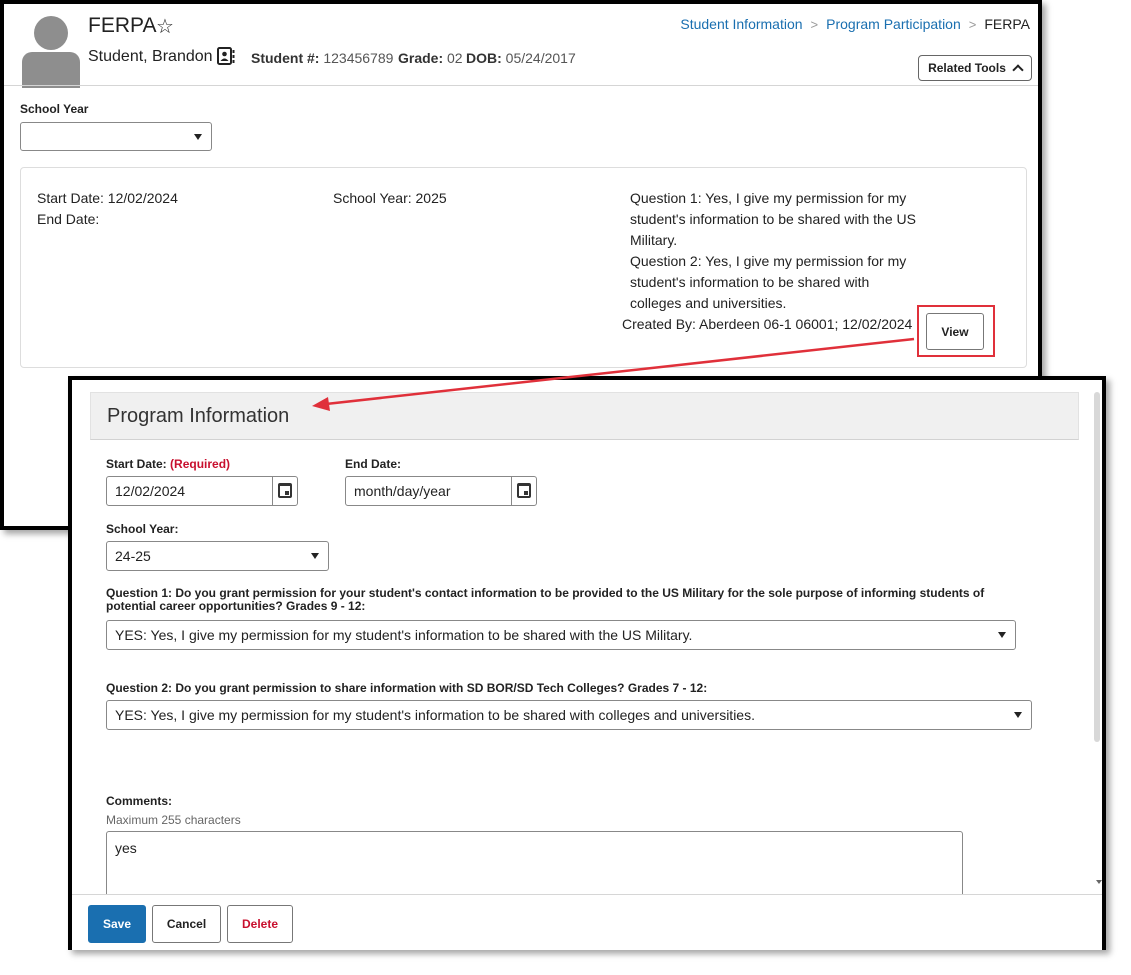 The image size is (1131, 975). I want to click on star-icon: ☆, so click(165, 26).